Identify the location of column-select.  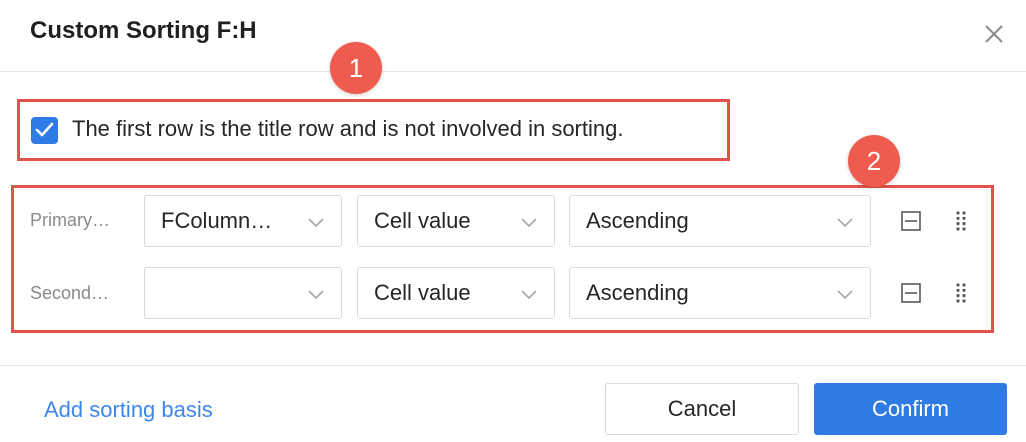
(243, 293).